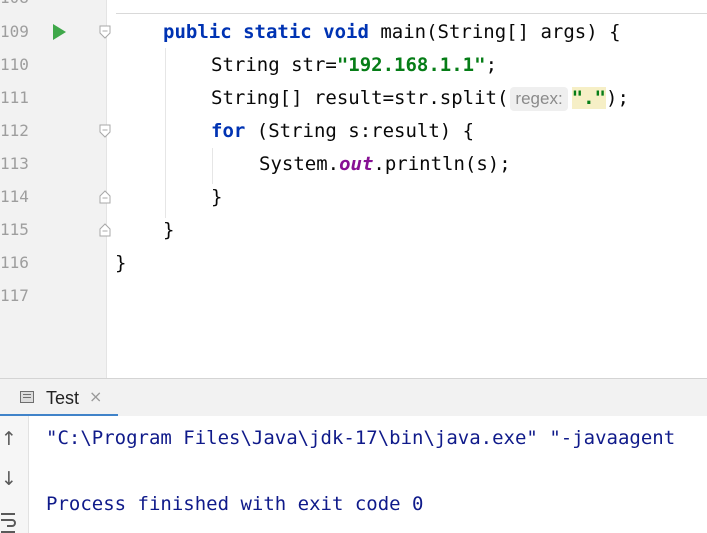 This screenshot has width=707, height=533. What do you see at coordinates (27, 397) in the screenshot?
I see `console-tab-icon` at bounding box center [27, 397].